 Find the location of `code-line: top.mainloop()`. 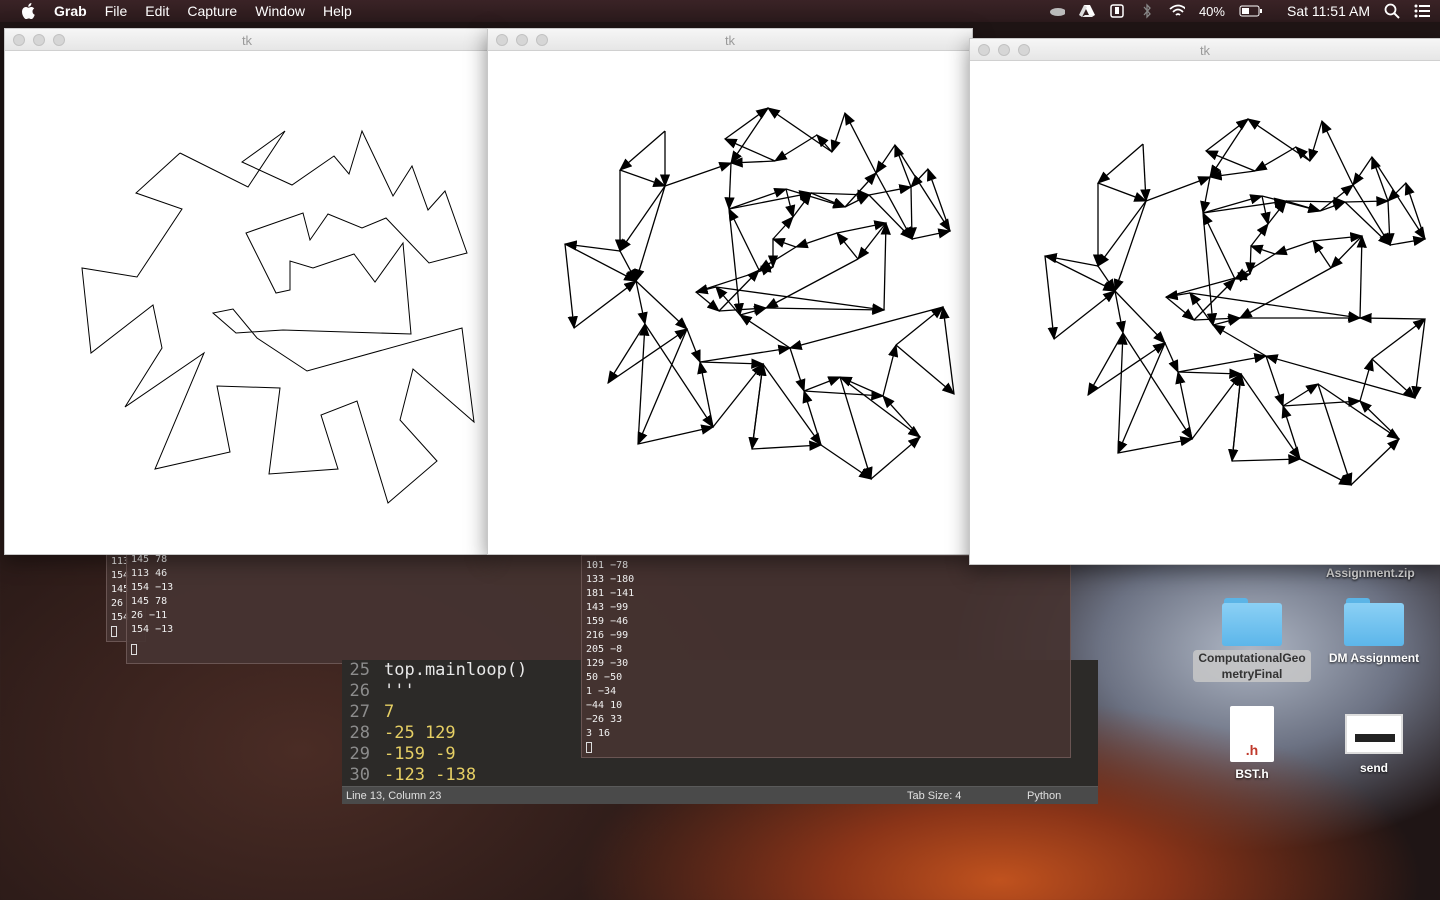

code-line: top.mainloop() is located at coordinates (455, 670).